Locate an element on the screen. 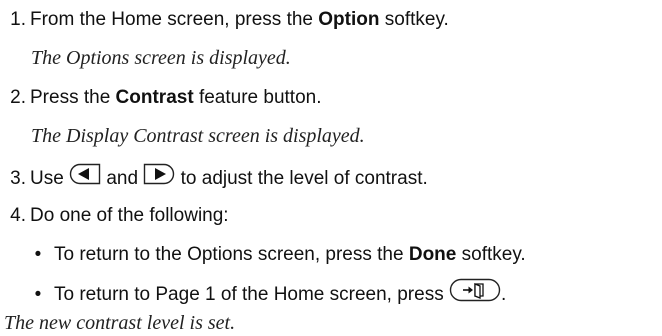  step-text-end: softkey. is located at coordinates (414, 19).